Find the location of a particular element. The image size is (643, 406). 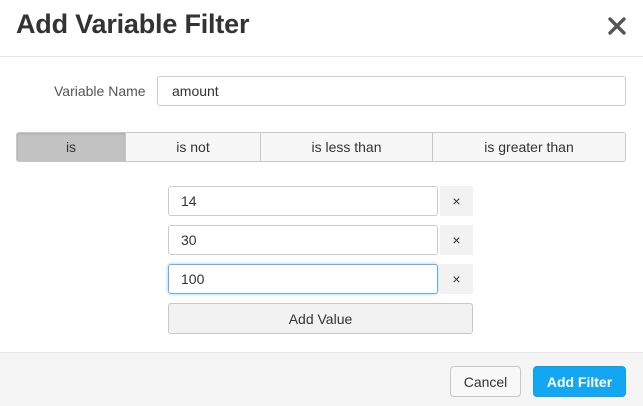

value-list: × × × is located at coordinates (320, 244).